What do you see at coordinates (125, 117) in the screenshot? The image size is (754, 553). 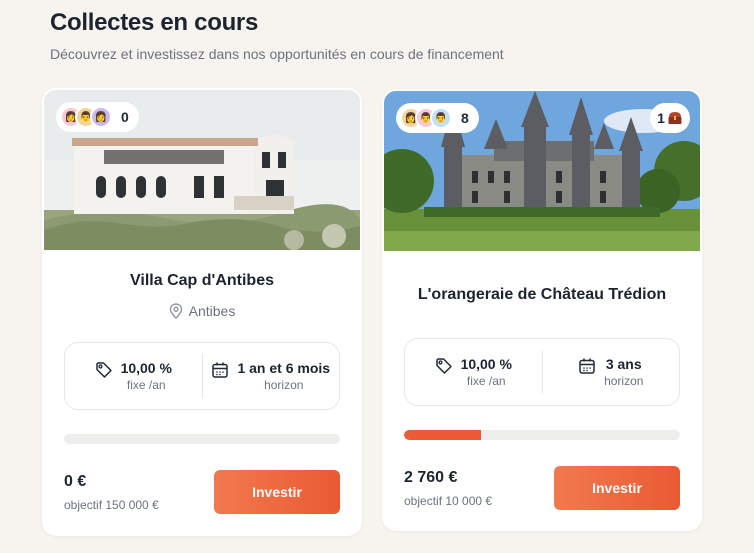 I see `investor-count: 0` at bounding box center [125, 117].